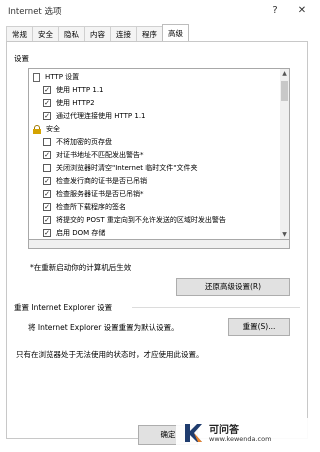 The height and width of the screenshot is (452, 320). Describe the element at coordinates (80, 90) in the screenshot. I see `list-item-label: 使用 HTTP 1.1` at that location.